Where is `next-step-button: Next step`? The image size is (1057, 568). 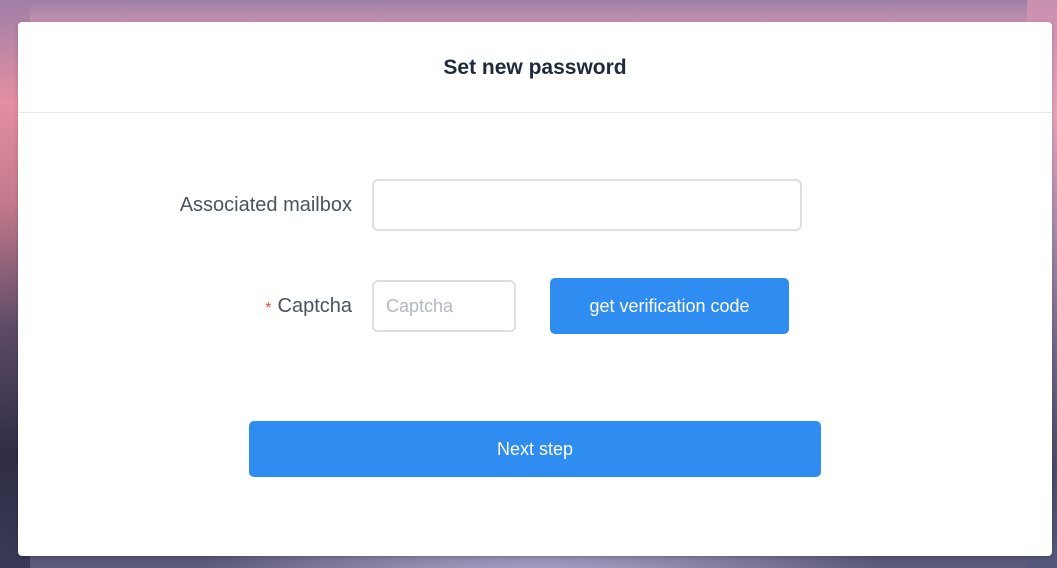
next-step-button: Next step is located at coordinates (535, 449).